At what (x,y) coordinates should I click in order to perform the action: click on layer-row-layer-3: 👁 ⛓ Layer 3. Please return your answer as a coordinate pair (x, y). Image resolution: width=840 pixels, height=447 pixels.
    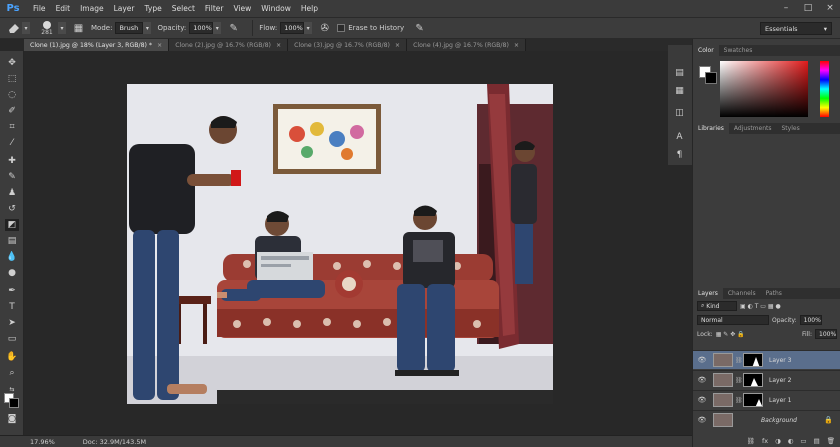
    Looking at the image, I should click on (766, 359).